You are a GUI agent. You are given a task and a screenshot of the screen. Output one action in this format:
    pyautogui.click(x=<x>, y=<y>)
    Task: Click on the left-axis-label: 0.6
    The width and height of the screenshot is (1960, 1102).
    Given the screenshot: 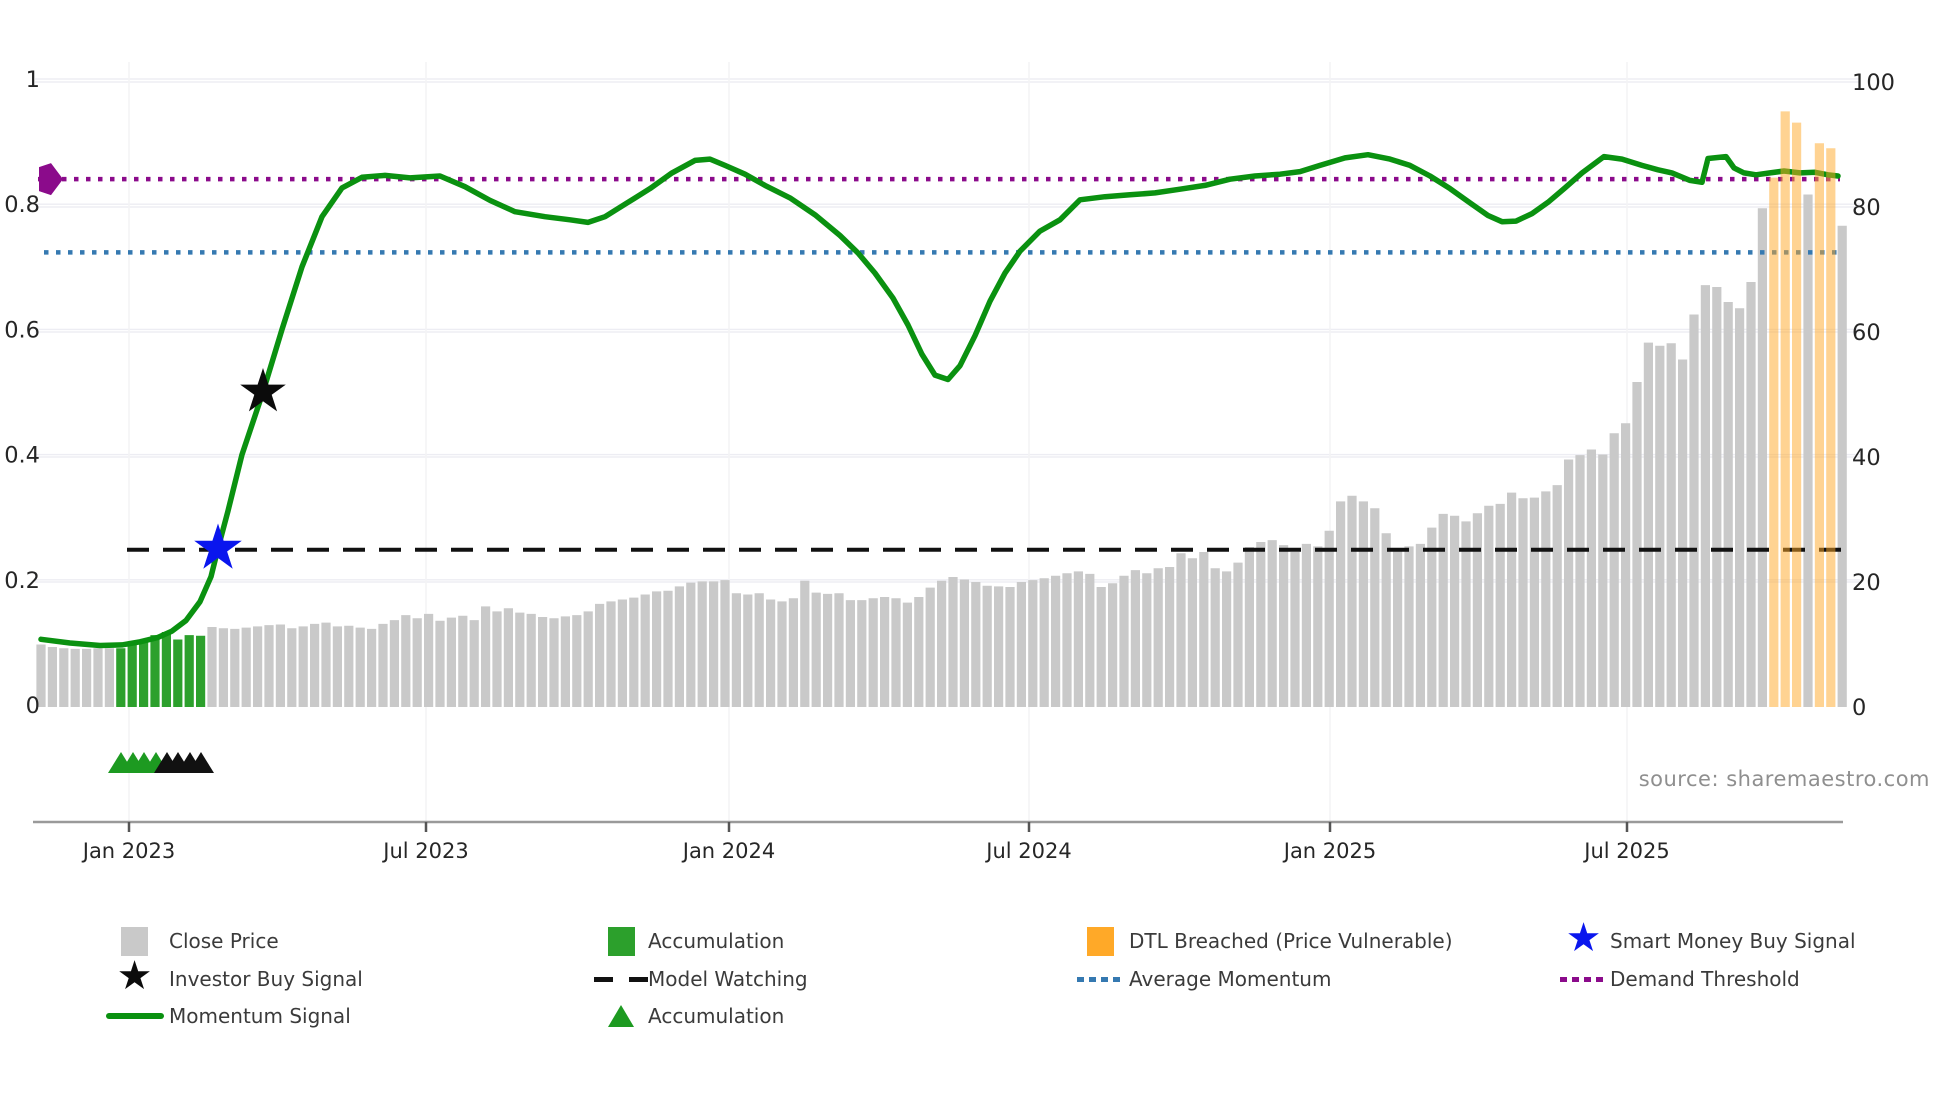 What is the action you would take?
    pyautogui.click(x=22, y=330)
    